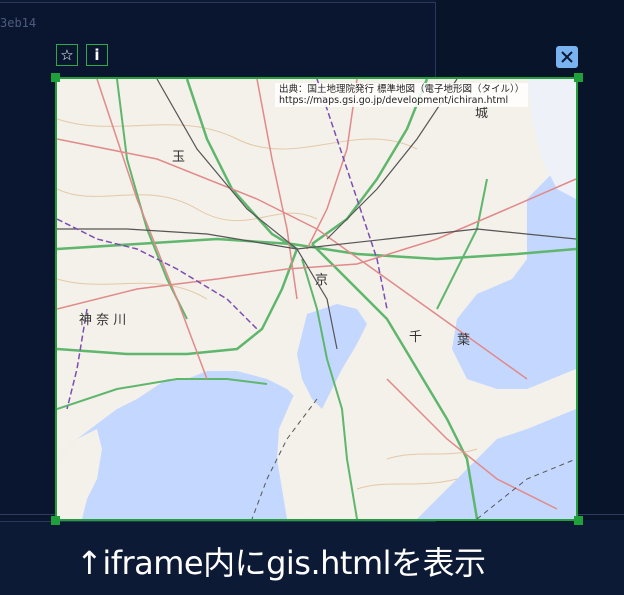 Image resolution: width=624 pixels, height=595 pixels. I want to click on place-label-tokyo: 京, so click(321, 280).